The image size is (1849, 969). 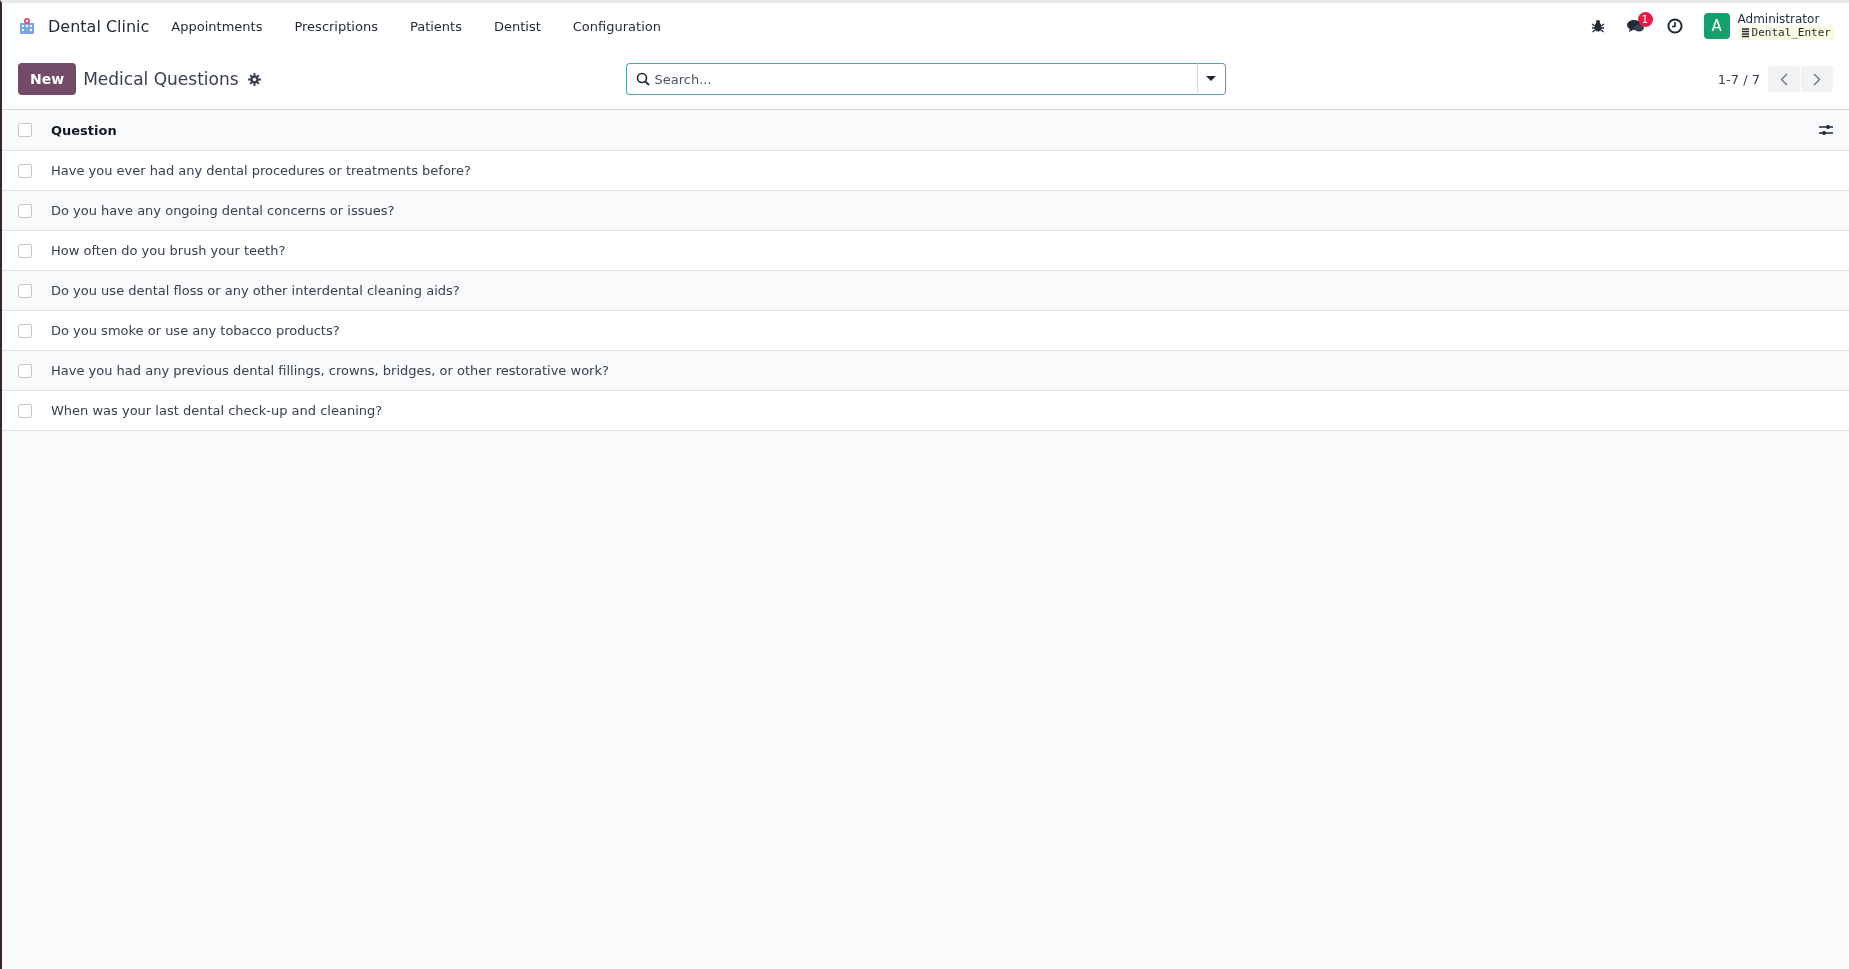 What do you see at coordinates (1826, 130) in the screenshot?
I see `column-settings-icon` at bounding box center [1826, 130].